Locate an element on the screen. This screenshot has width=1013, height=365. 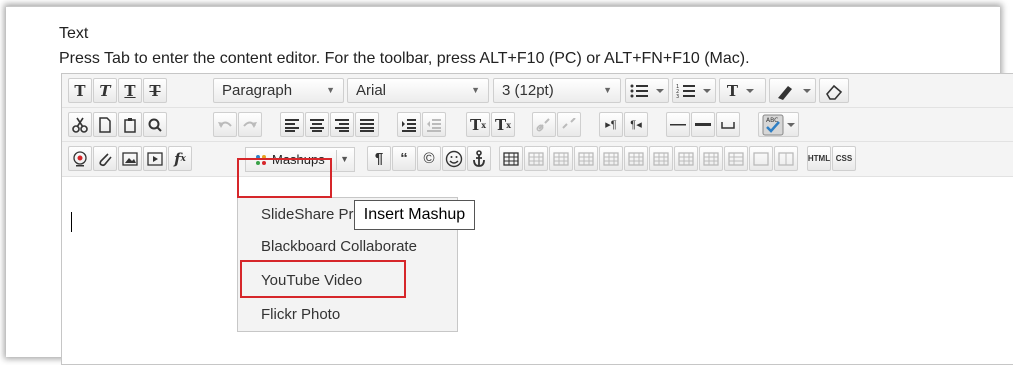
numbered-list-icon: 1 2 3 is located at coordinates (693, 91).